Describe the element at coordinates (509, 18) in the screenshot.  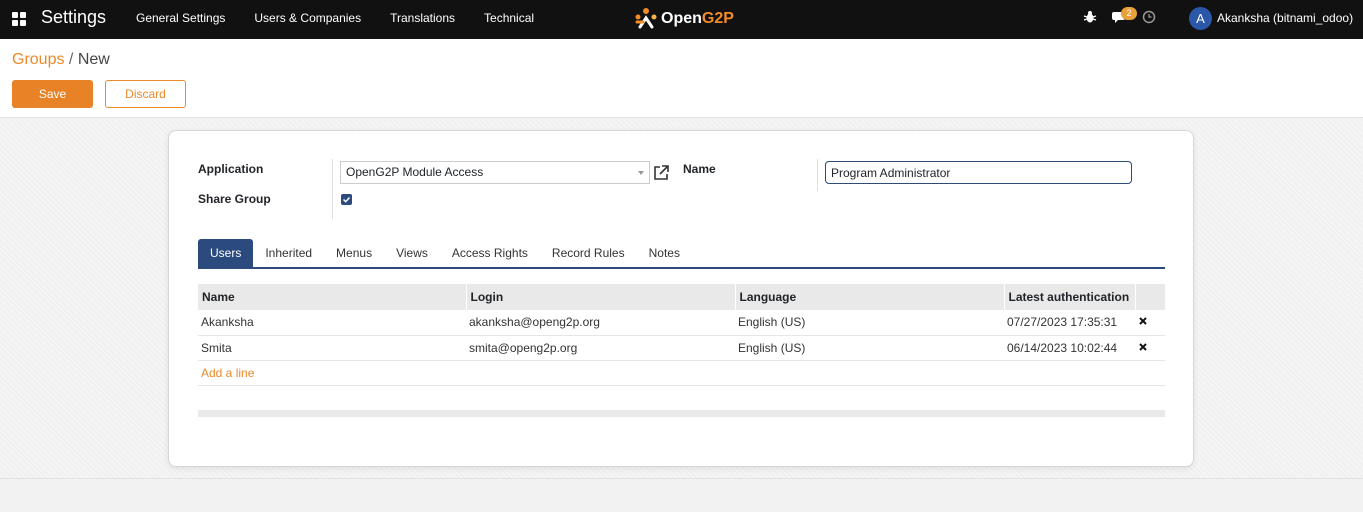
I see `menu-technical: Technical` at that location.